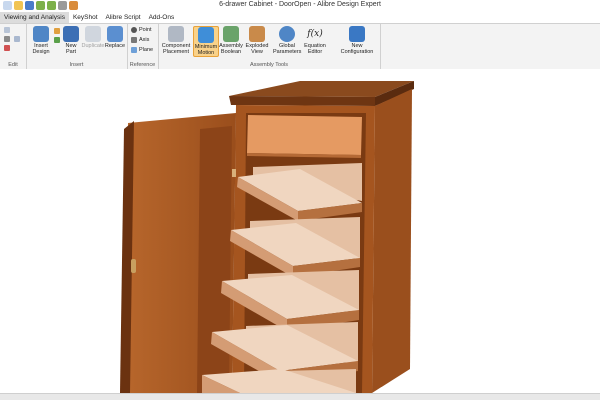  What do you see at coordinates (133, 266) in the screenshot?
I see `door-handle` at bounding box center [133, 266].